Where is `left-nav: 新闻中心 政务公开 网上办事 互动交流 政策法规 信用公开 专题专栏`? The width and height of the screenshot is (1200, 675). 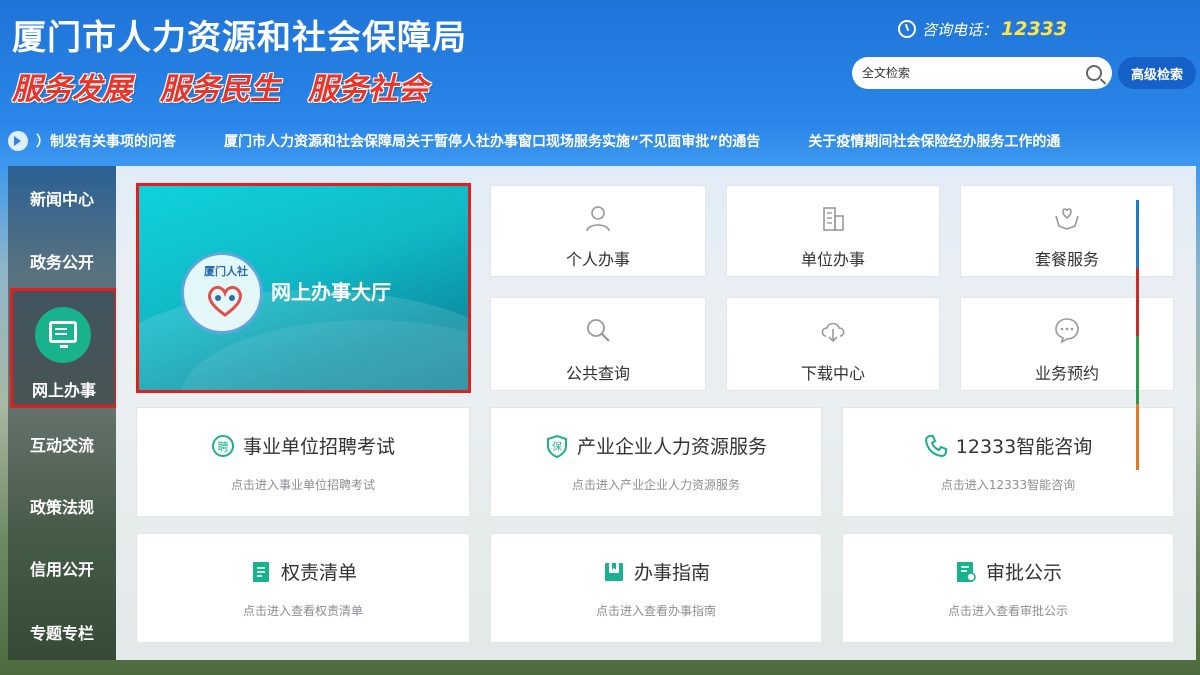
left-nav: 新闻中心 政务公开 网上办事 互动交流 政策法规 信用公开 专题专栏 is located at coordinates (63, 413).